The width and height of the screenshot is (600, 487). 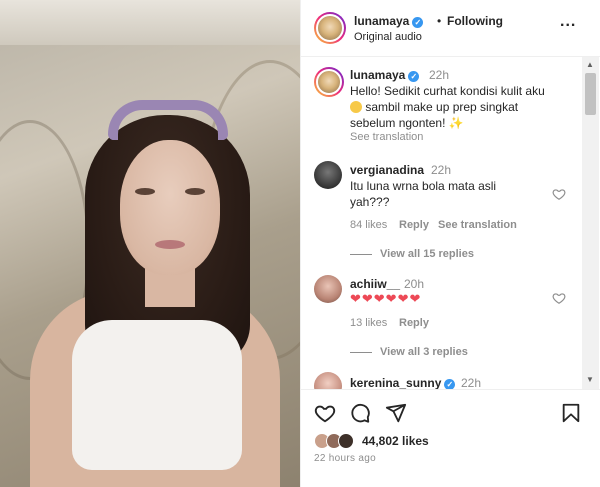 I want to click on audio-link: Original audio, so click(x=388, y=37).